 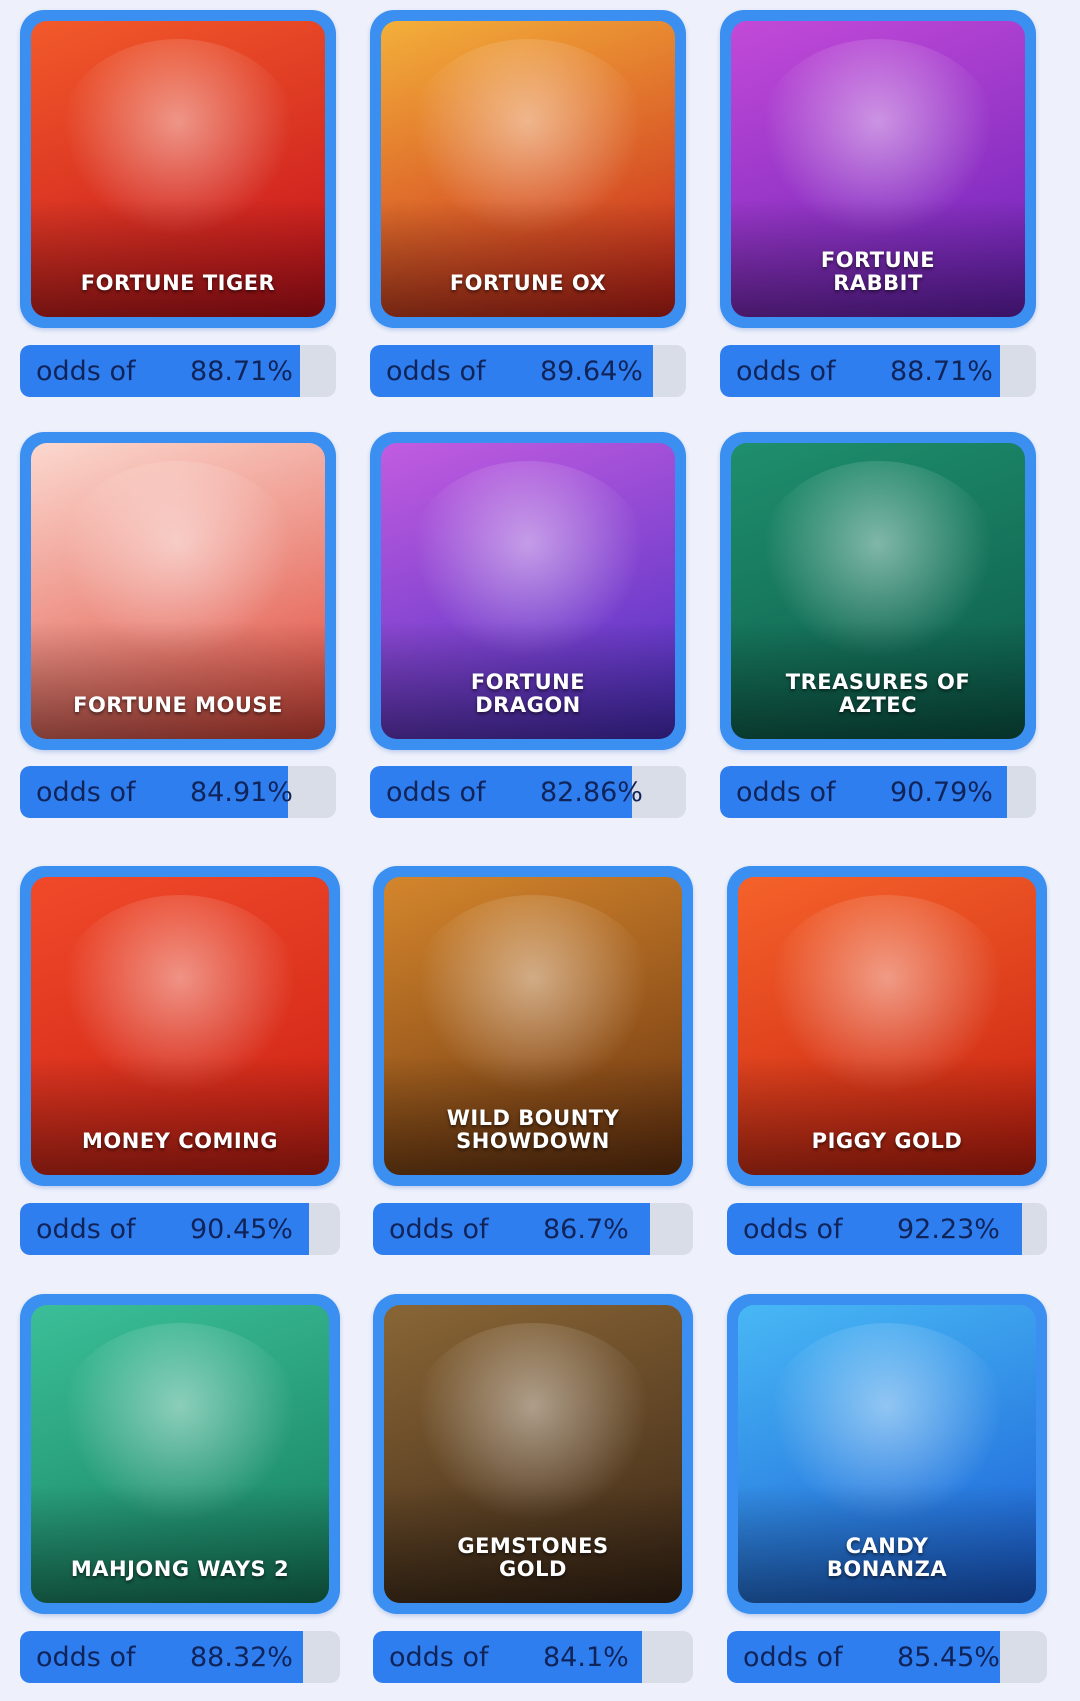 I want to click on game-card: GEMSTONES GOLD odds of 84.1%, so click(x=533, y=1488).